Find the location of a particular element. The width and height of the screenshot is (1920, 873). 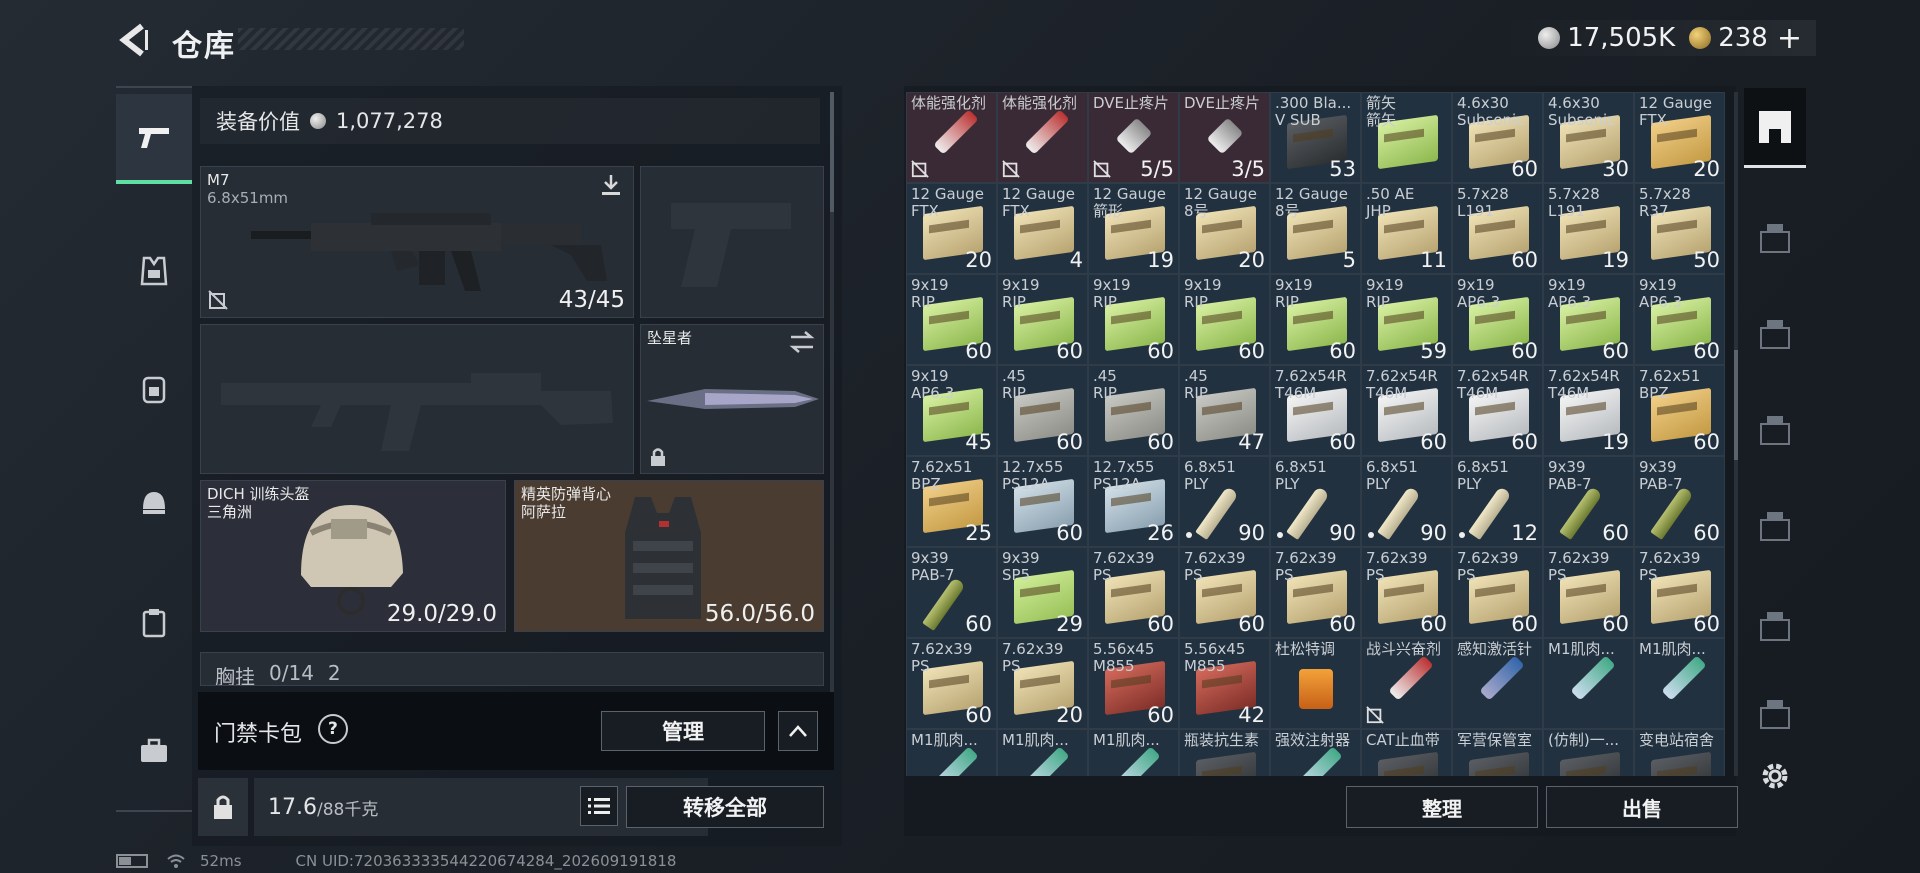

stash-item: 12.7x55 PS12A 60 is located at coordinates (1042, 501).